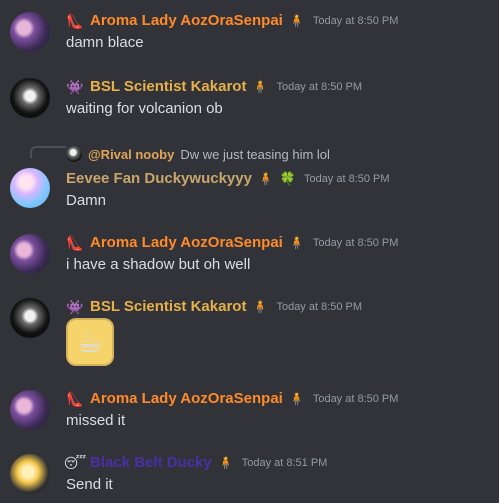 This screenshot has height=503, width=499. I want to click on message-text: waiting for volcanion ob, so click(144, 108).